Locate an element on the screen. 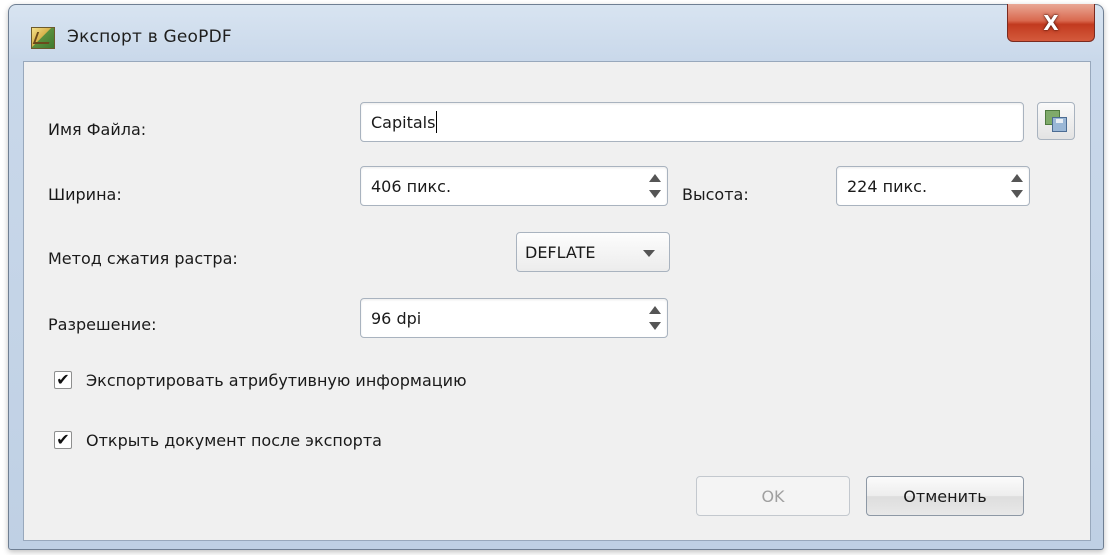  export-attributes-checkbox: ✔ is located at coordinates (63, 380).